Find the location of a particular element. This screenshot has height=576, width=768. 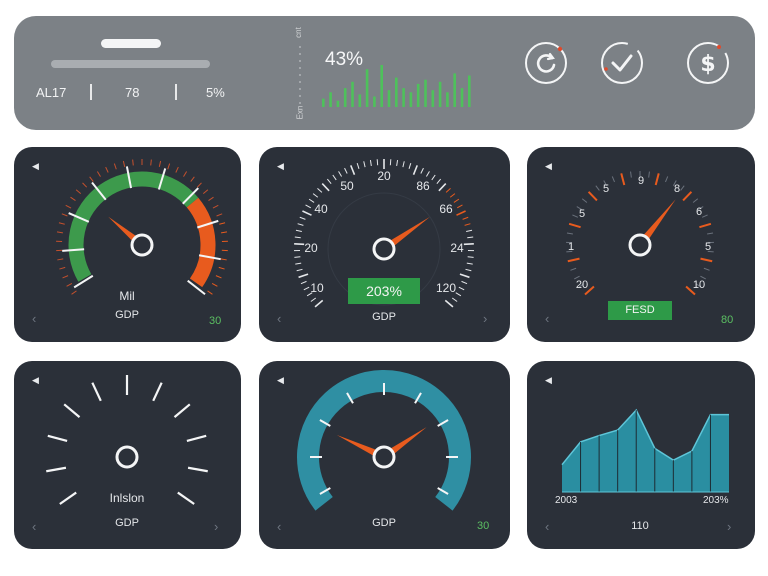

gauge-5-value: 30 is located at coordinates (483, 526).